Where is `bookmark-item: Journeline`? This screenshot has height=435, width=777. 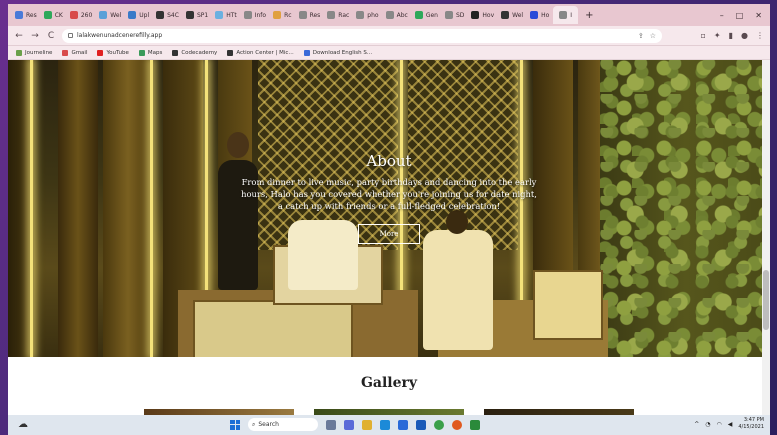 bookmark-item: Journeline is located at coordinates (34, 52).